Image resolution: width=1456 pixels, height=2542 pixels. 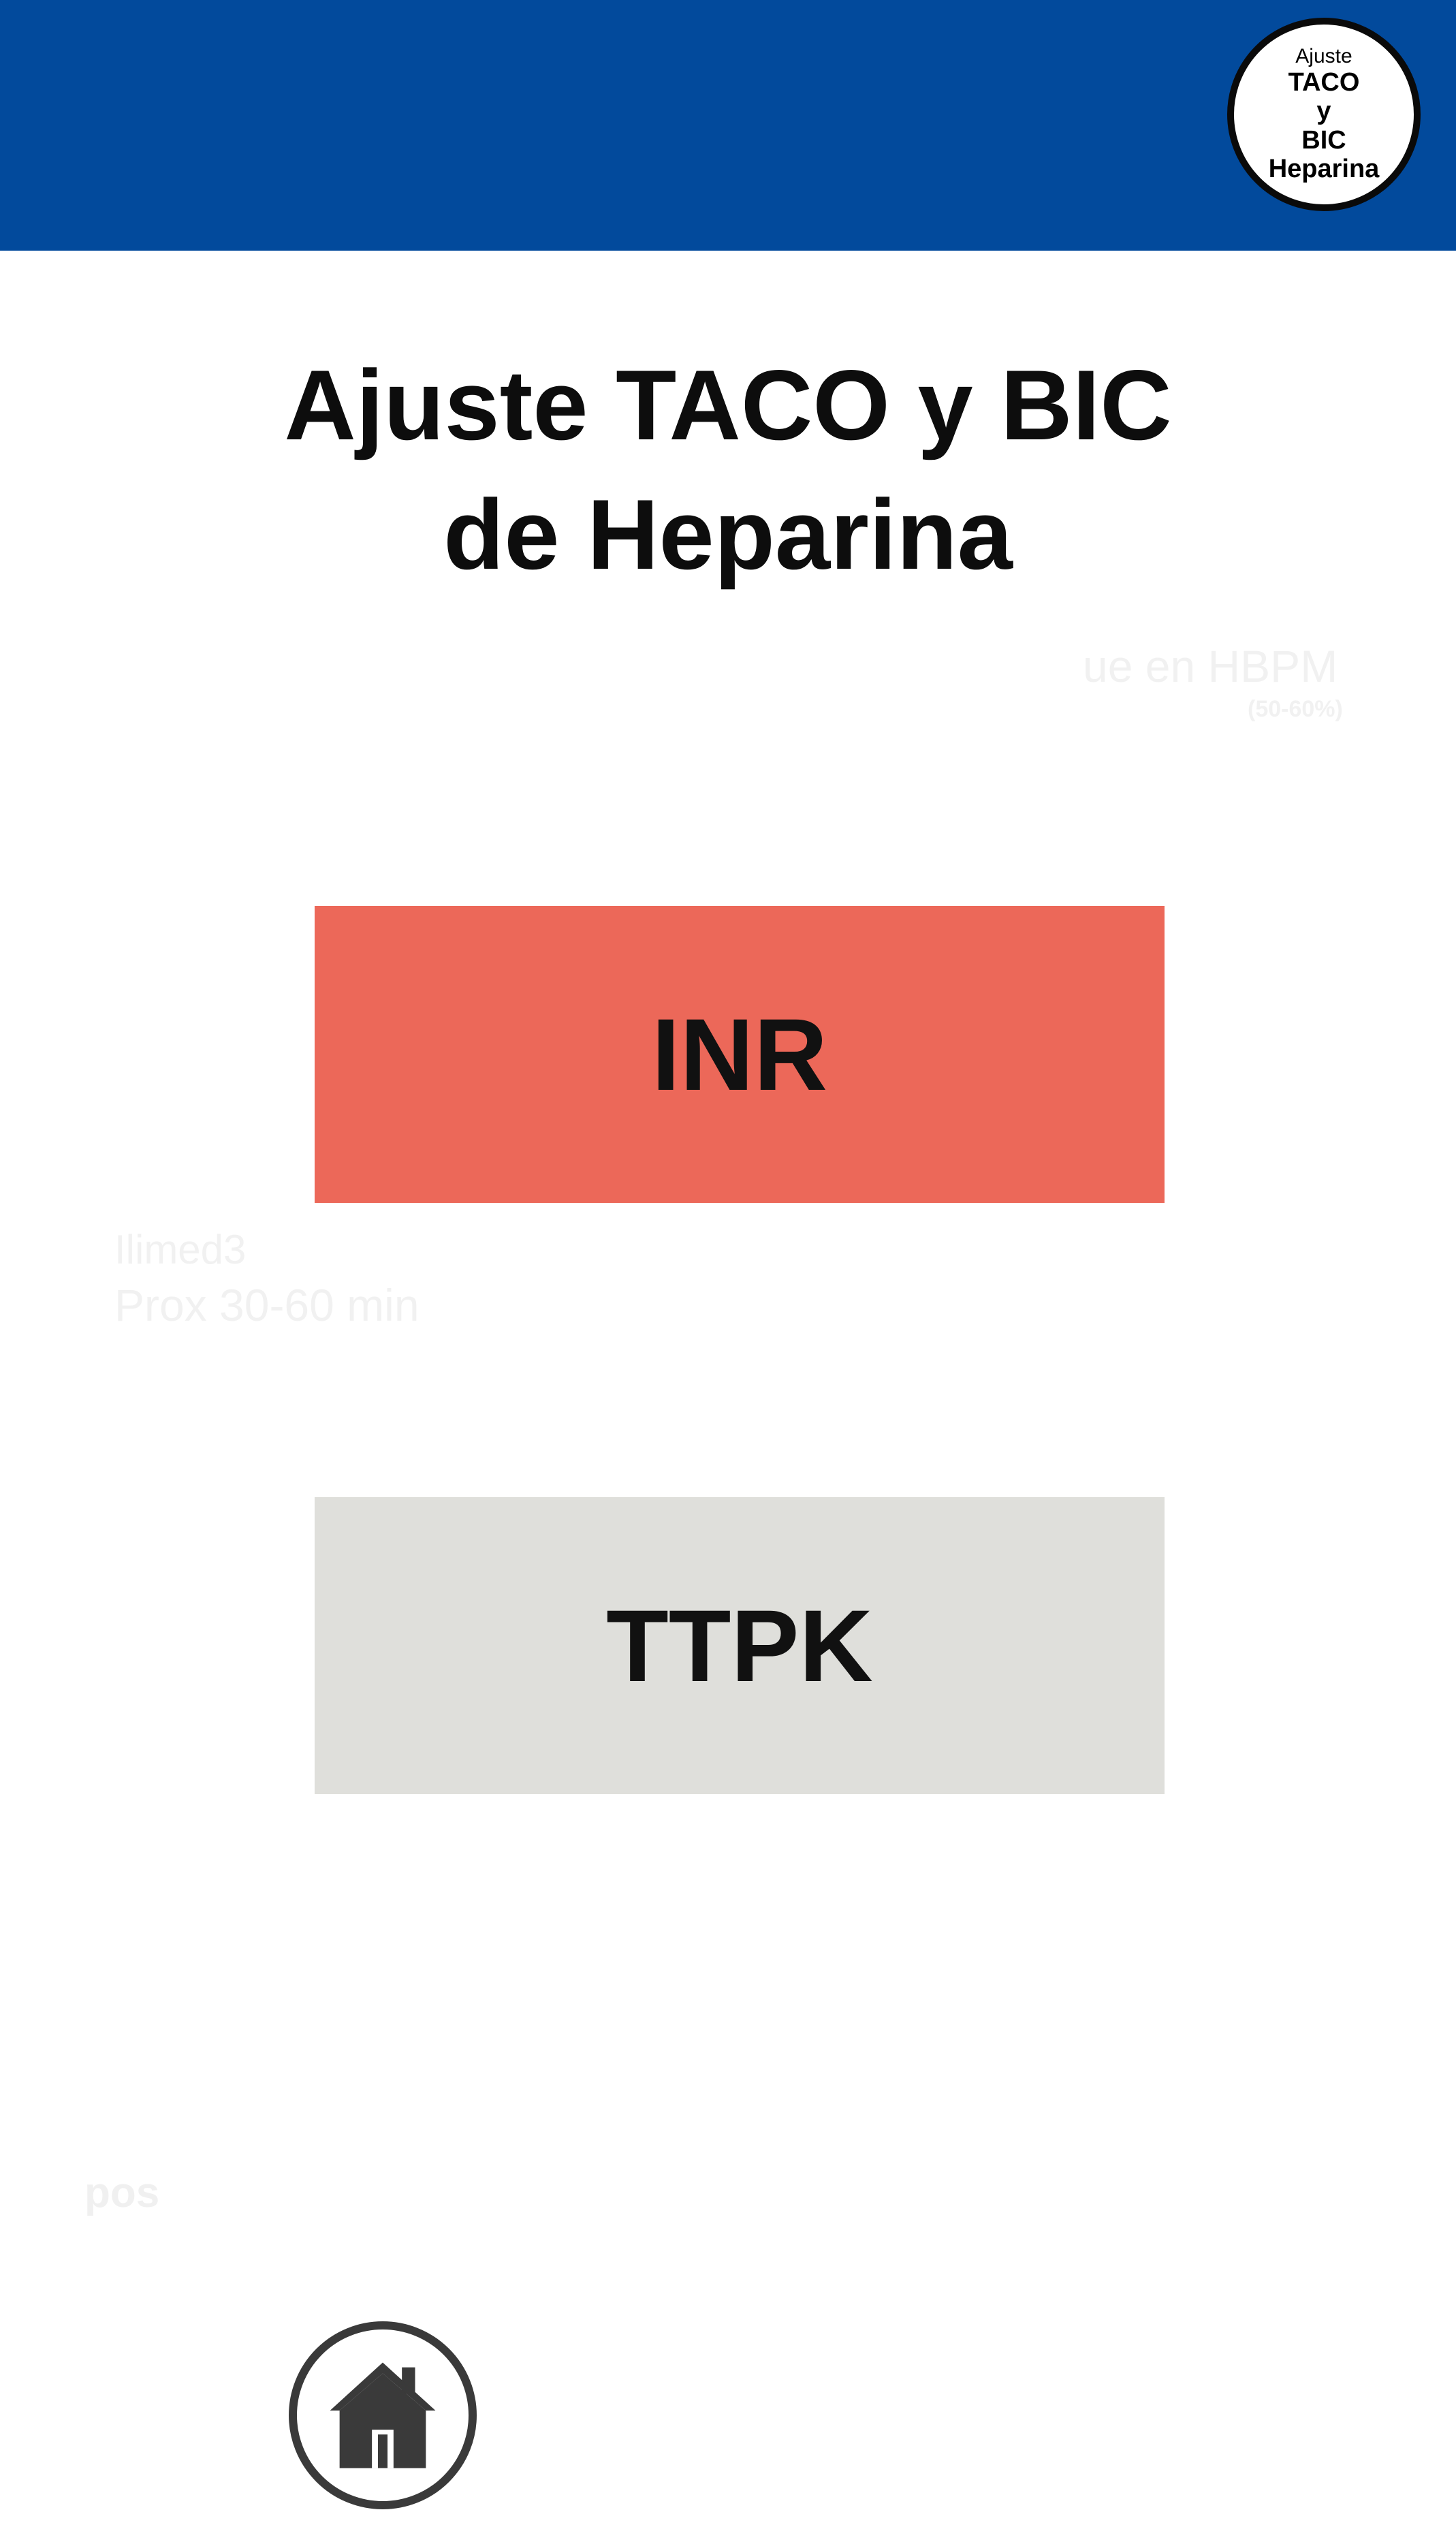 What do you see at coordinates (1323, 140) in the screenshot?
I see `logo-text-bic: BIC` at bounding box center [1323, 140].